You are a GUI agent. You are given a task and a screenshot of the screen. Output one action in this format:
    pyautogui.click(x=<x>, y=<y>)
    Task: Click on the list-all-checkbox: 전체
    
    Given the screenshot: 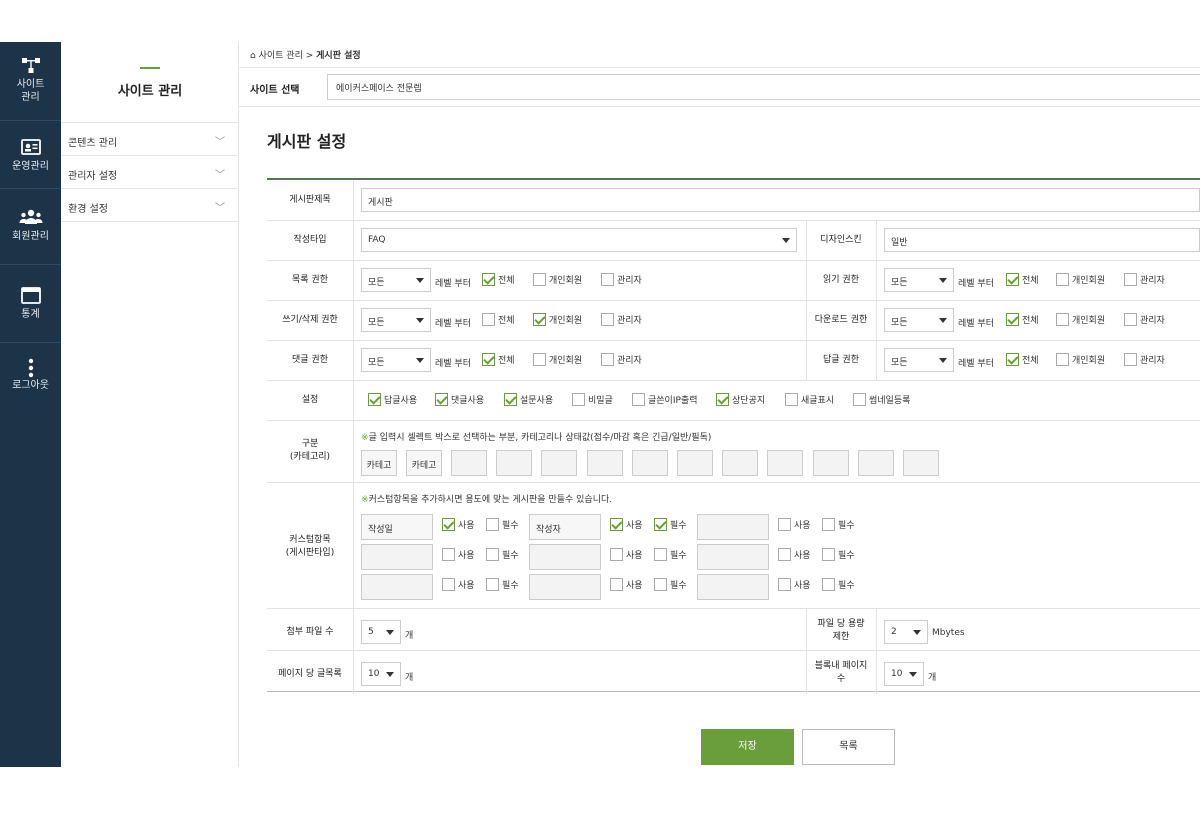 What is the action you would take?
    pyautogui.click(x=498, y=279)
    